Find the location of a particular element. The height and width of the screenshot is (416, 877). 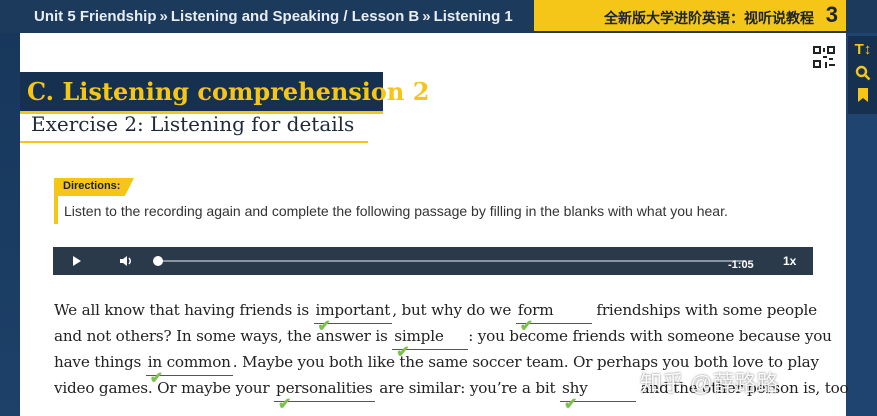

passage-text: , but why do we is located at coordinates (454, 310).